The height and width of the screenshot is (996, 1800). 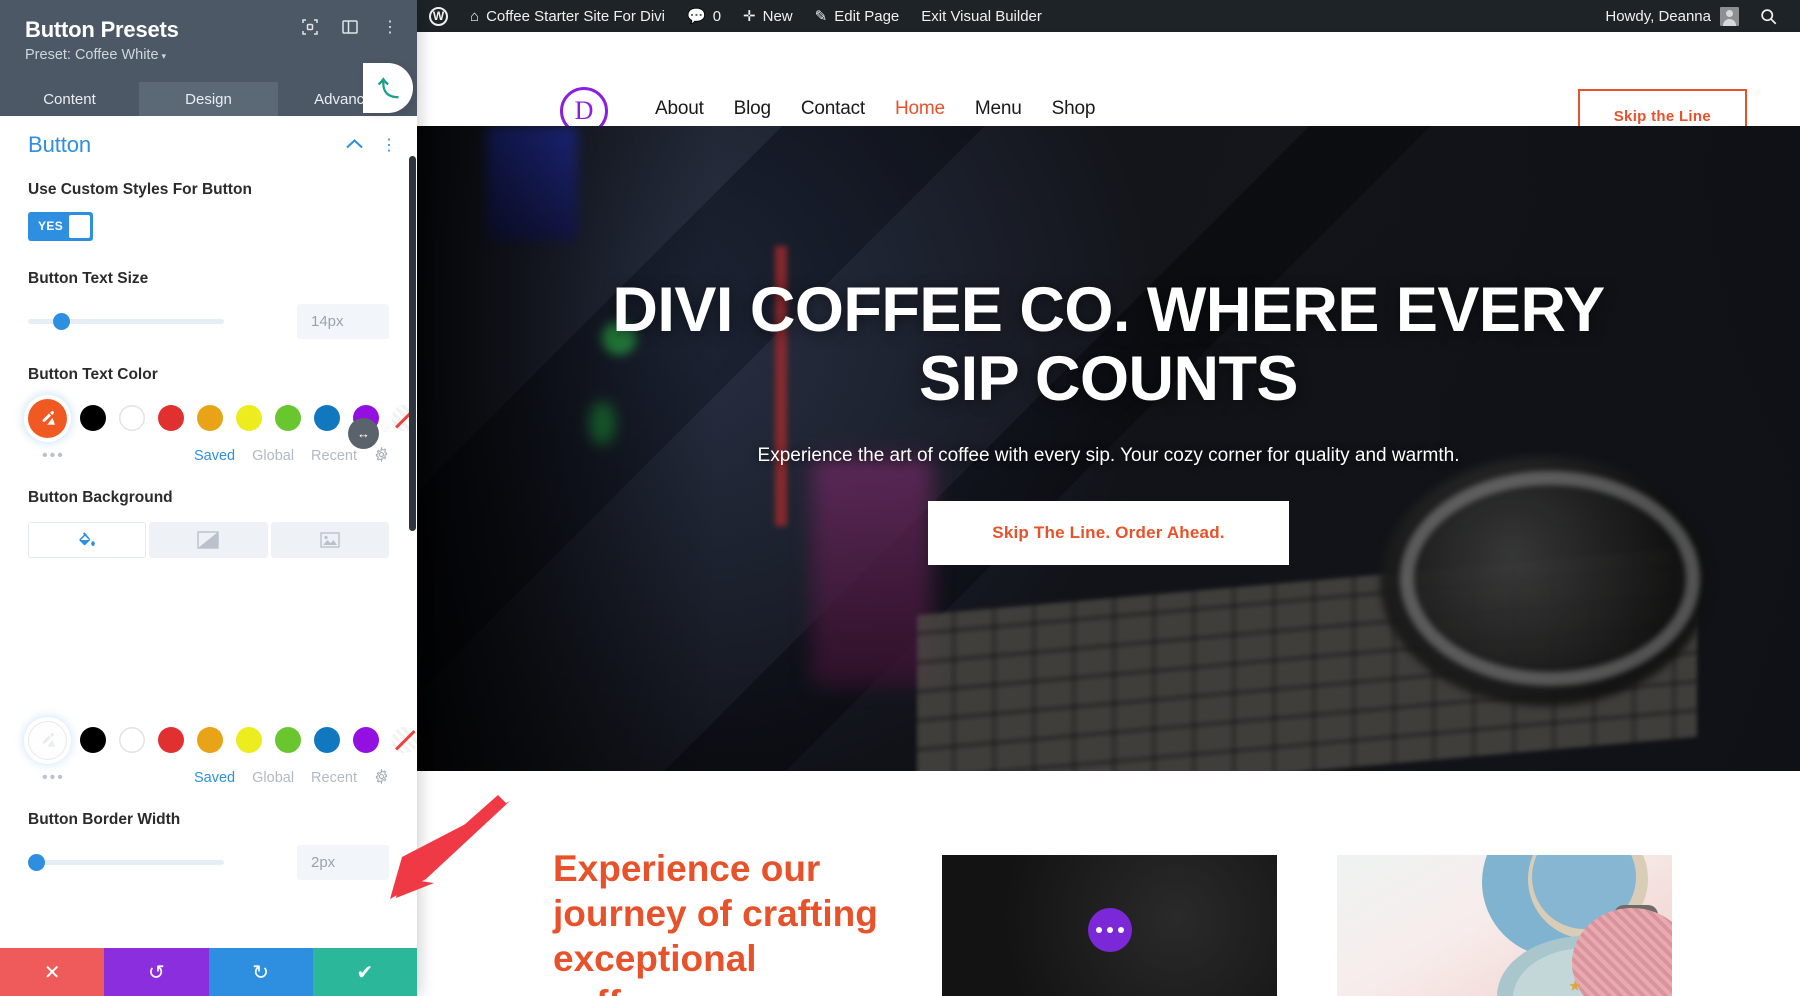 I want to click on chevron-down-icon: ▾, so click(x=164, y=56).